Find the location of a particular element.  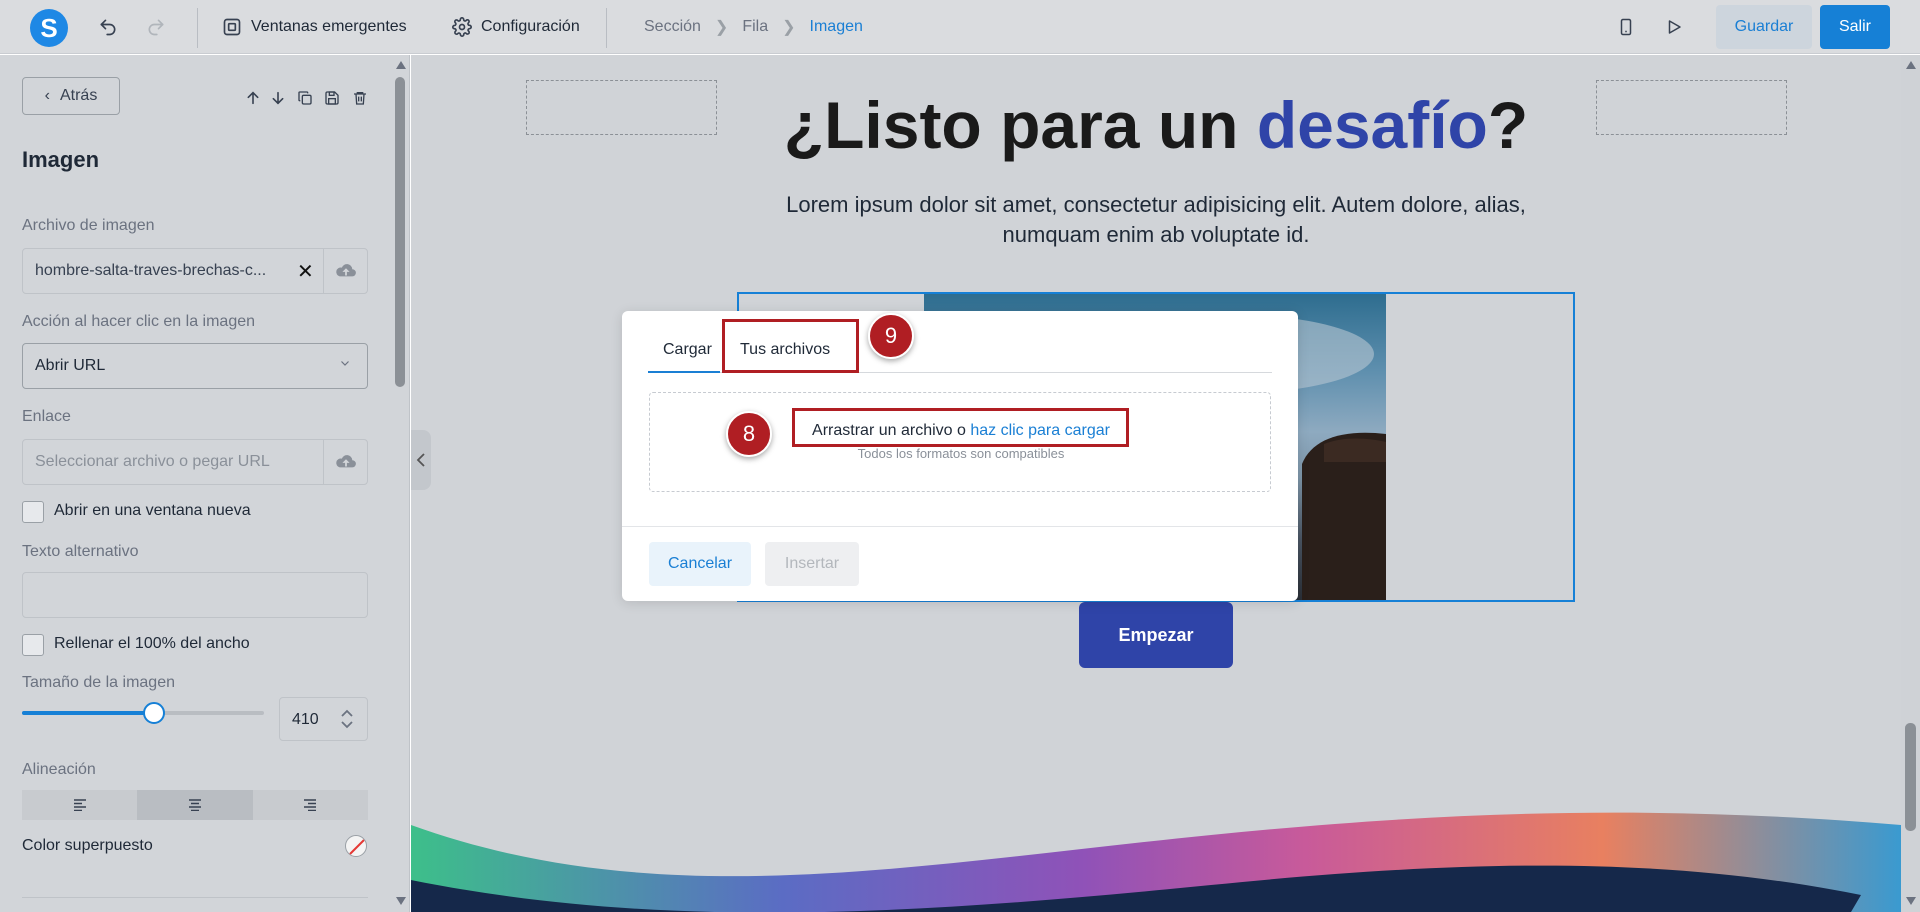

exit-button: Salir is located at coordinates (1855, 27).